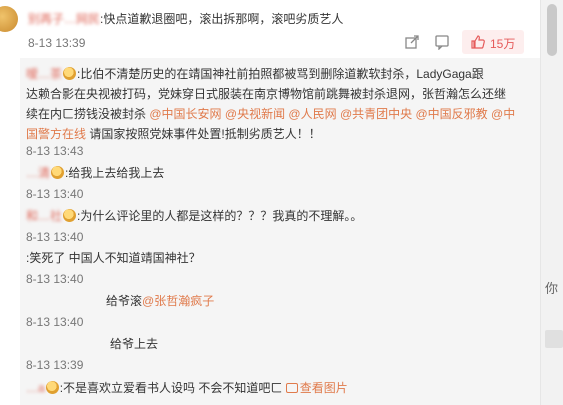 This screenshot has height=405, width=563. Describe the element at coordinates (55, 365) in the screenshot. I see `reply-time: 8-13 13:39` at that location.